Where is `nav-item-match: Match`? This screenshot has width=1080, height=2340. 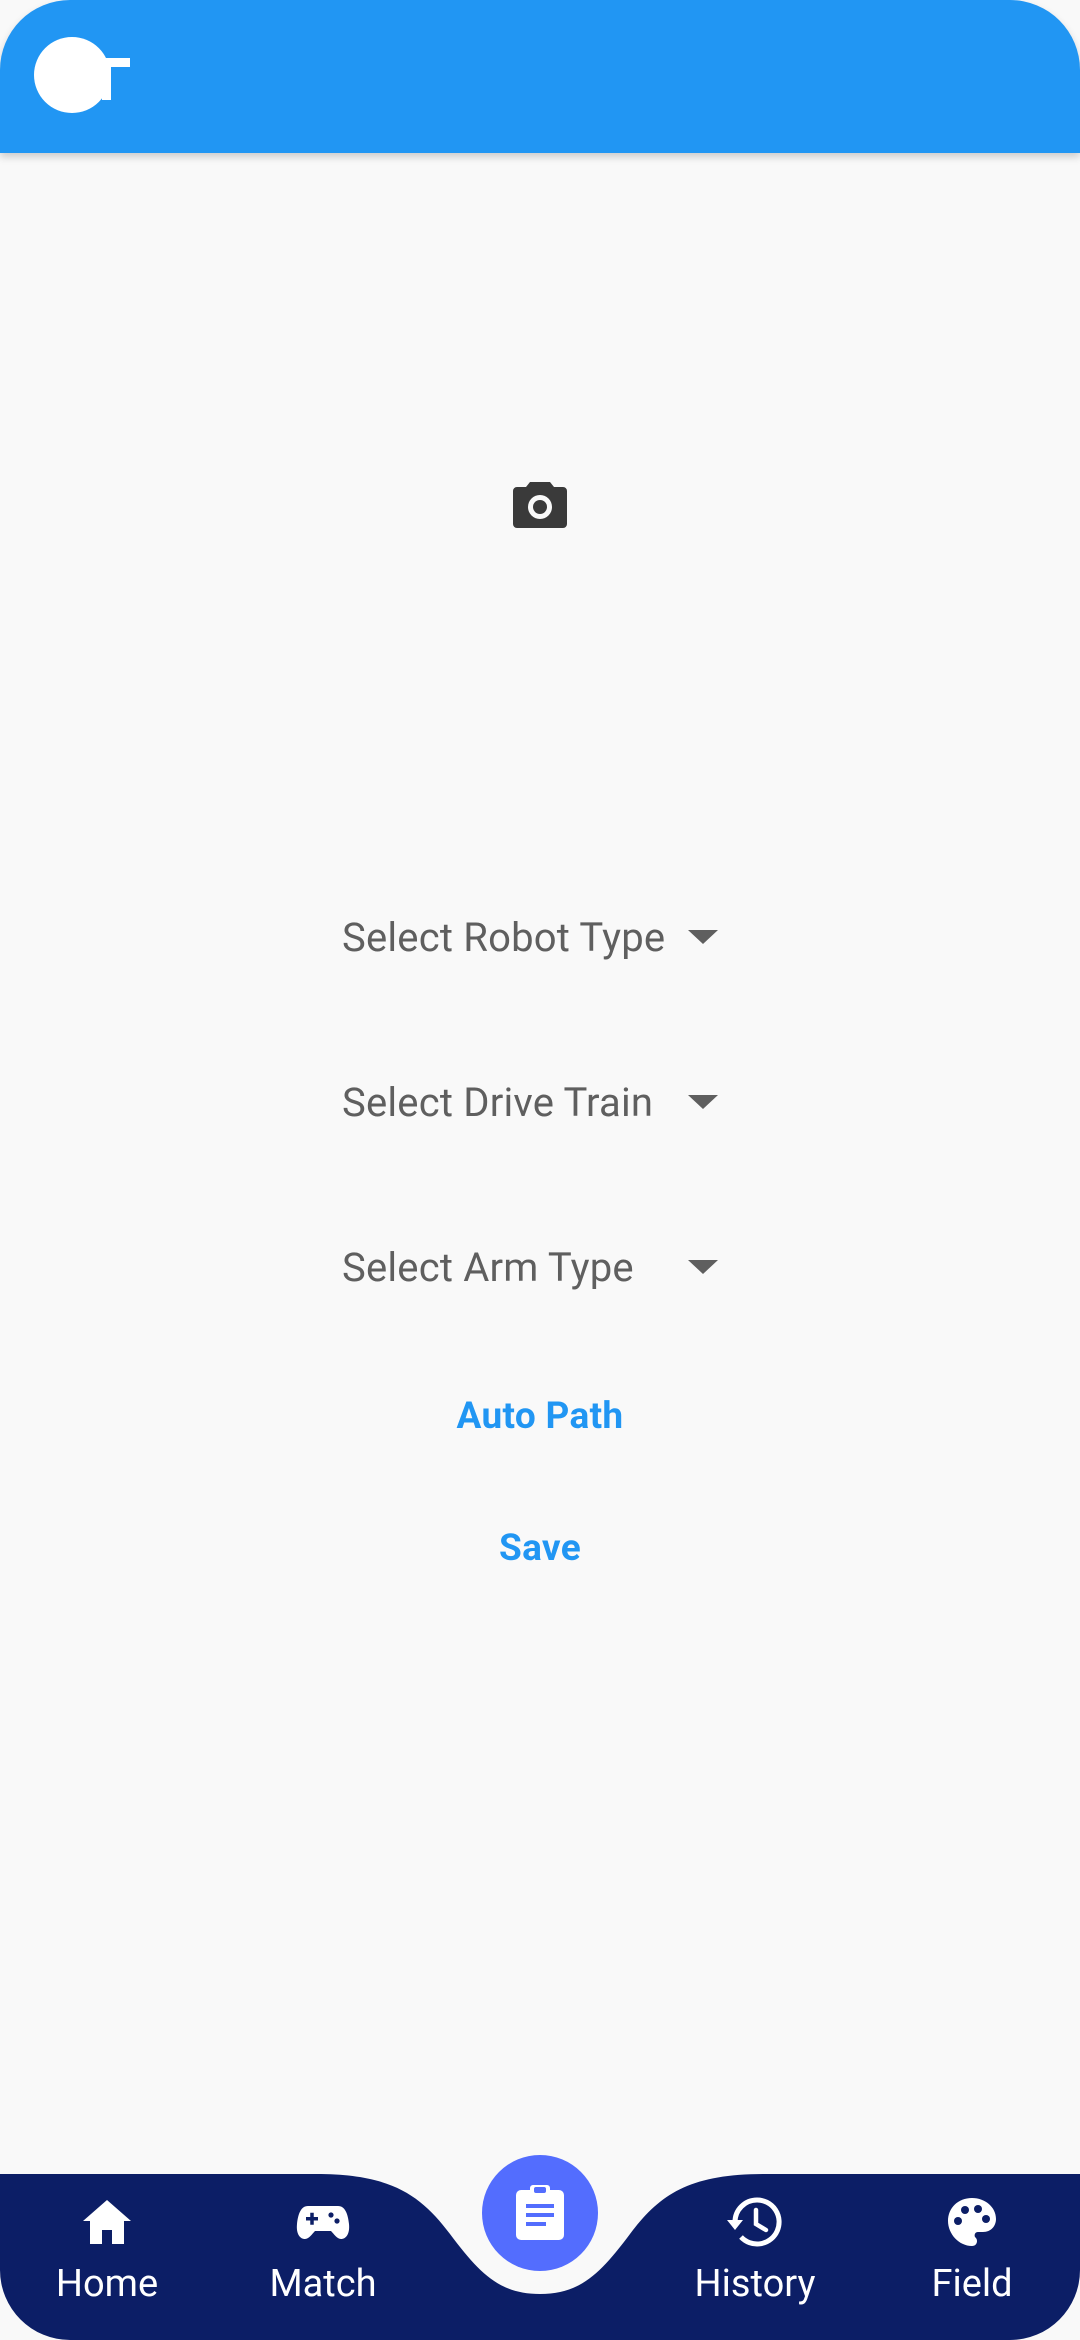
nav-item-match: Match is located at coordinates (323, 2259).